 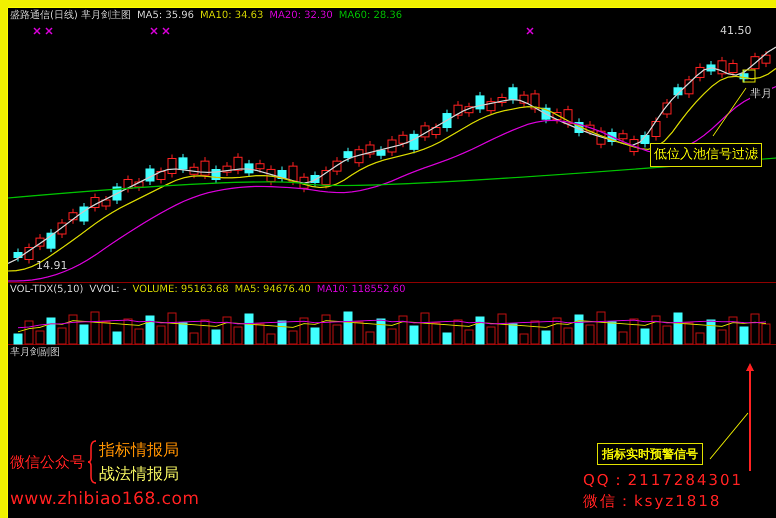 I want to click on sub-chart-title: 芈月剑副图, so click(x=35, y=353).